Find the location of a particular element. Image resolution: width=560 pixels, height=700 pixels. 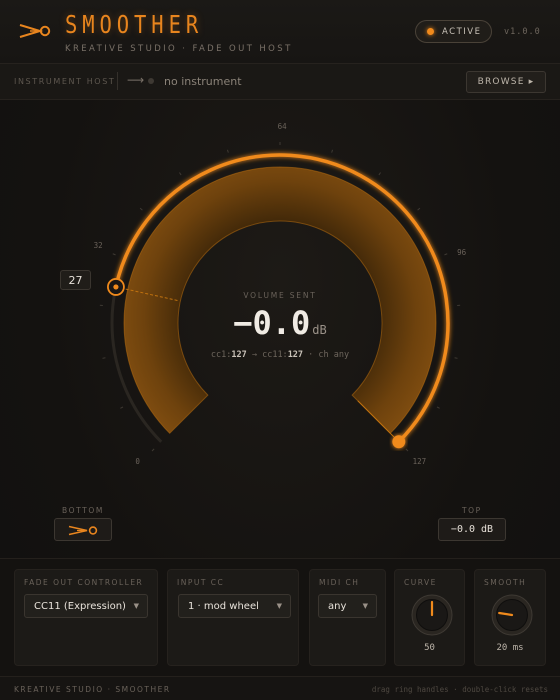

input-cc-label: INPUT CC is located at coordinates (201, 582).